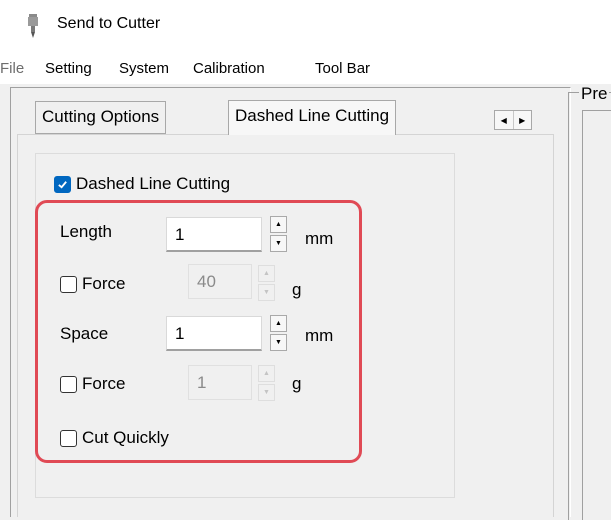 This screenshot has height=520, width=611. Describe the element at coordinates (504, 120) in the screenshot. I see `tab-scroll-left-icon: ◀` at that location.